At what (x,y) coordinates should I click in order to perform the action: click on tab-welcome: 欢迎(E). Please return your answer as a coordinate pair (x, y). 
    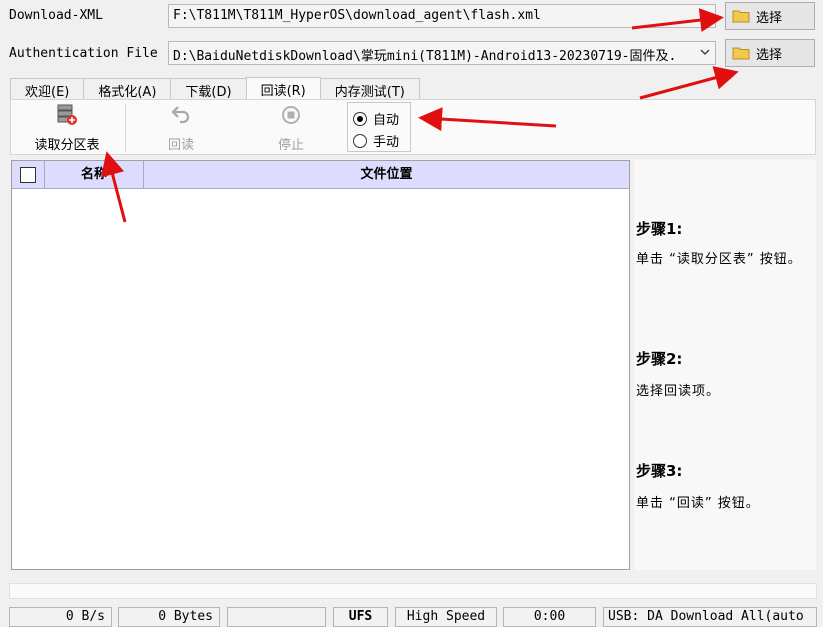
    Looking at the image, I should click on (47, 89).